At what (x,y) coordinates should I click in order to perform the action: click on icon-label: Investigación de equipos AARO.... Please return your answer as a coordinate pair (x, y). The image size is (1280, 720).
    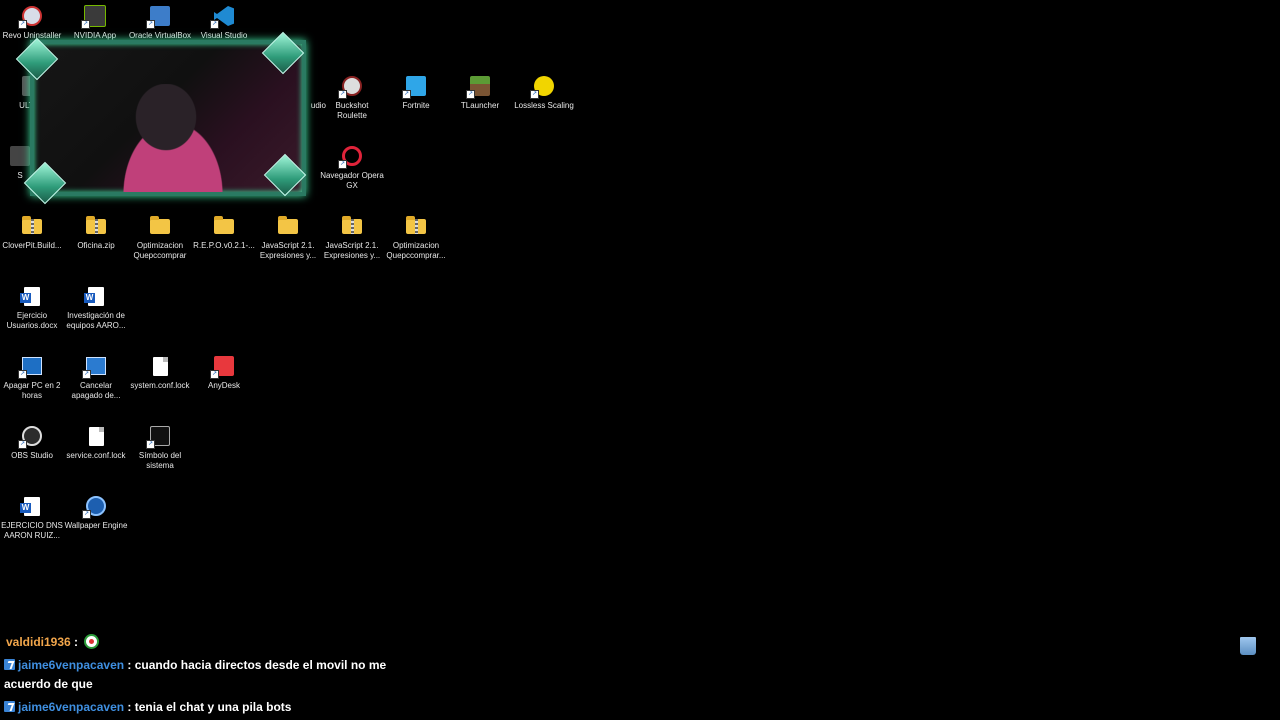
    Looking at the image, I should click on (96, 320).